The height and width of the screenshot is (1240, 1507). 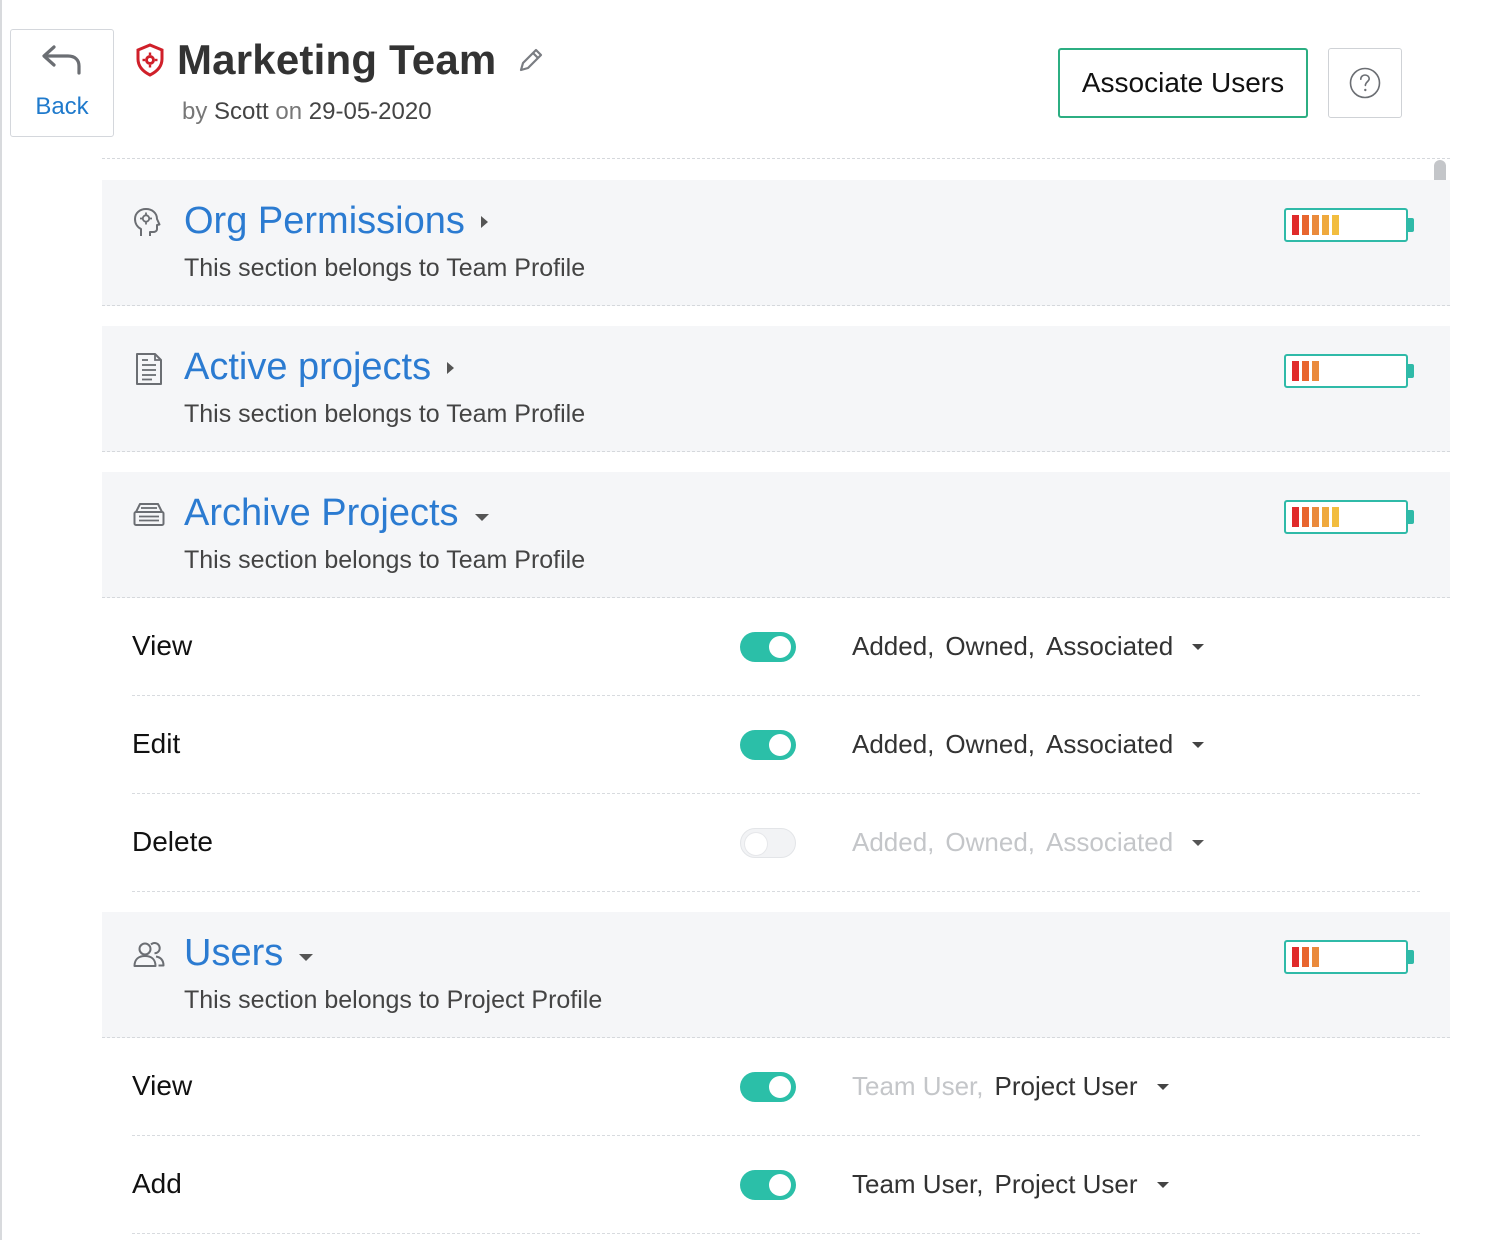 I want to click on permission-row-add: Add Team User, Project User, so click(x=776, y=1185).